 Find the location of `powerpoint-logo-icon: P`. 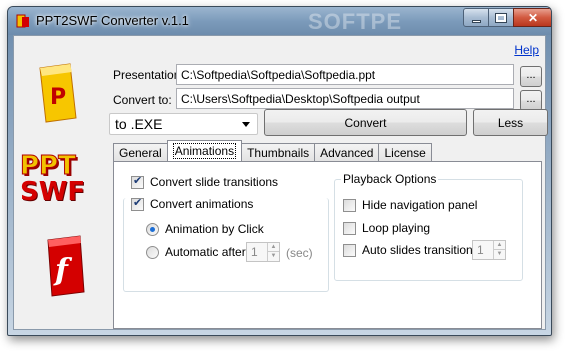

powerpoint-logo-icon: P is located at coordinates (58, 93).